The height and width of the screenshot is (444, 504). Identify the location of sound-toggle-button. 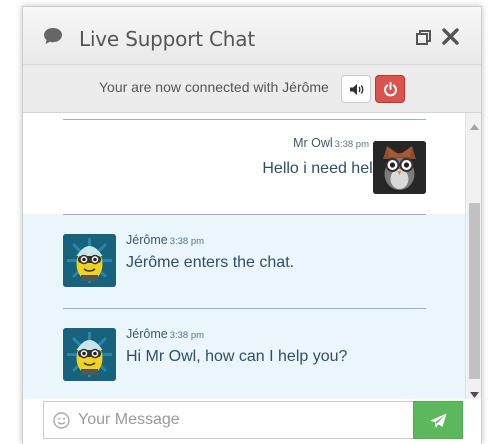
(356, 89).